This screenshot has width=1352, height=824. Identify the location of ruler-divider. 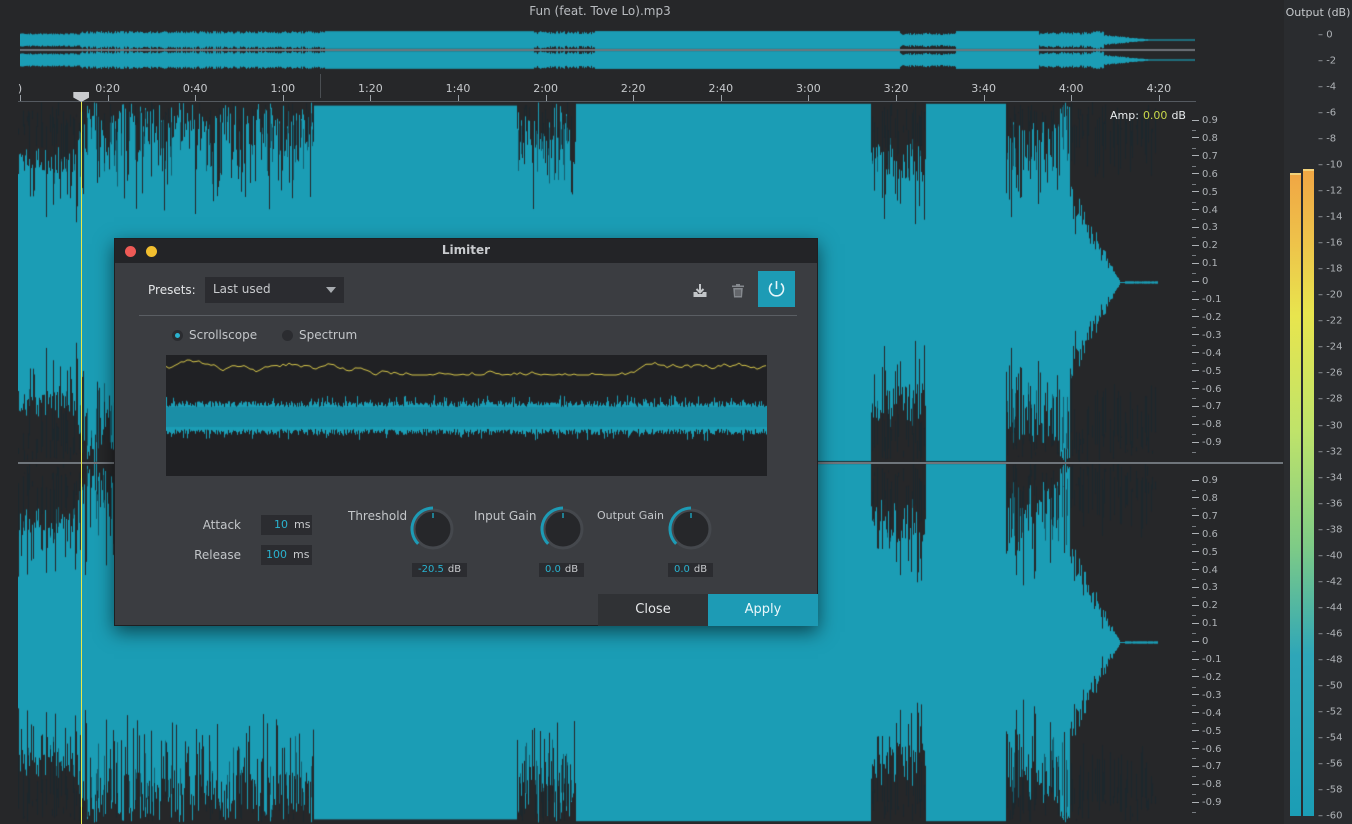
(320, 86).